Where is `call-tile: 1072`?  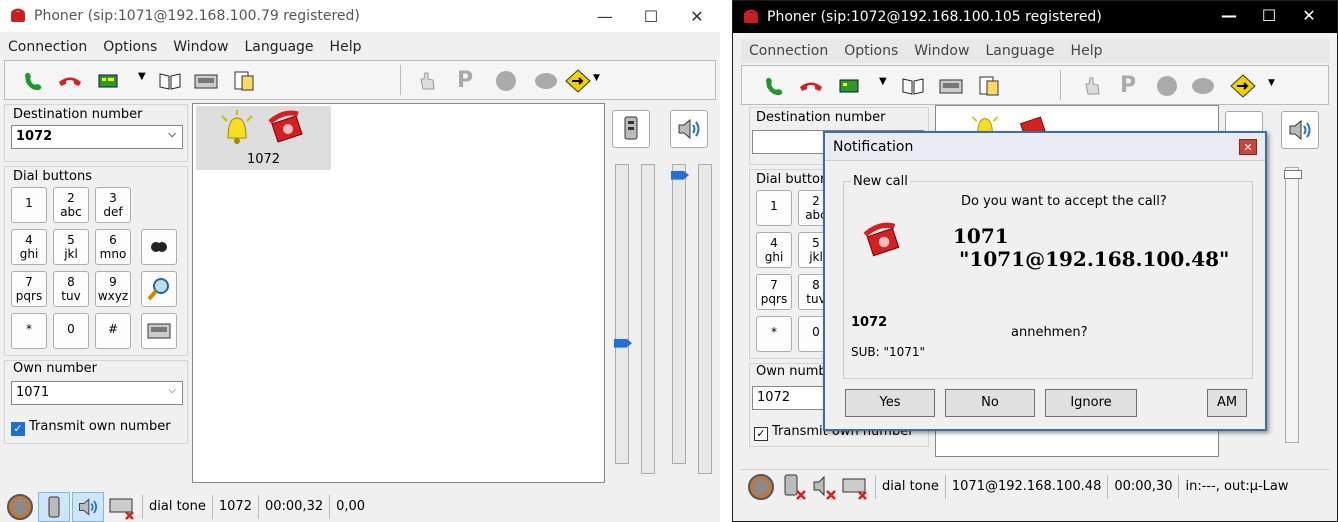
call-tile: 1072 is located at coordinates (263, 138).